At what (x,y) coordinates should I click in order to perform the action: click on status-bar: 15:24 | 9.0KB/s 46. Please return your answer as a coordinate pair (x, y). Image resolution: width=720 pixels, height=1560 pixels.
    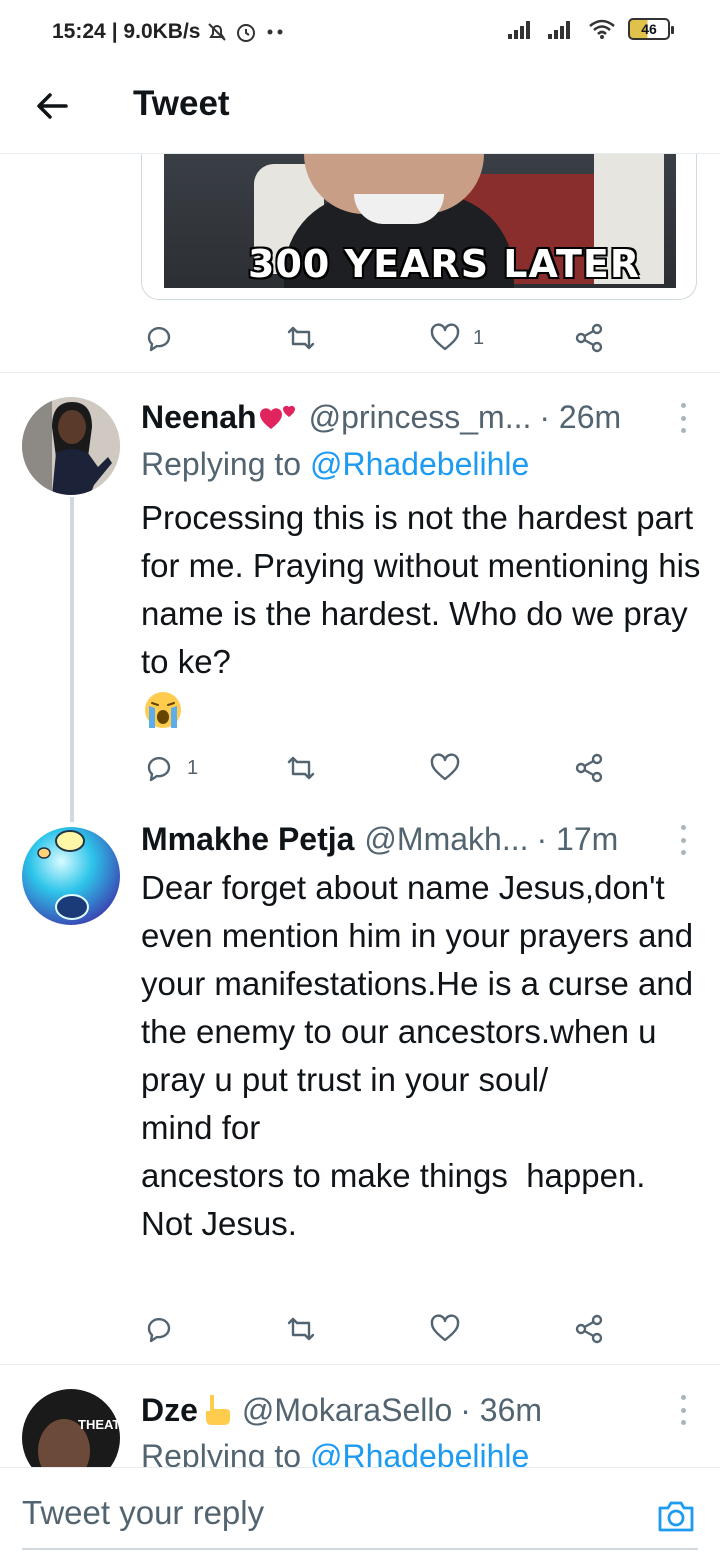
    Looking at the image, I should click on (360, 32).